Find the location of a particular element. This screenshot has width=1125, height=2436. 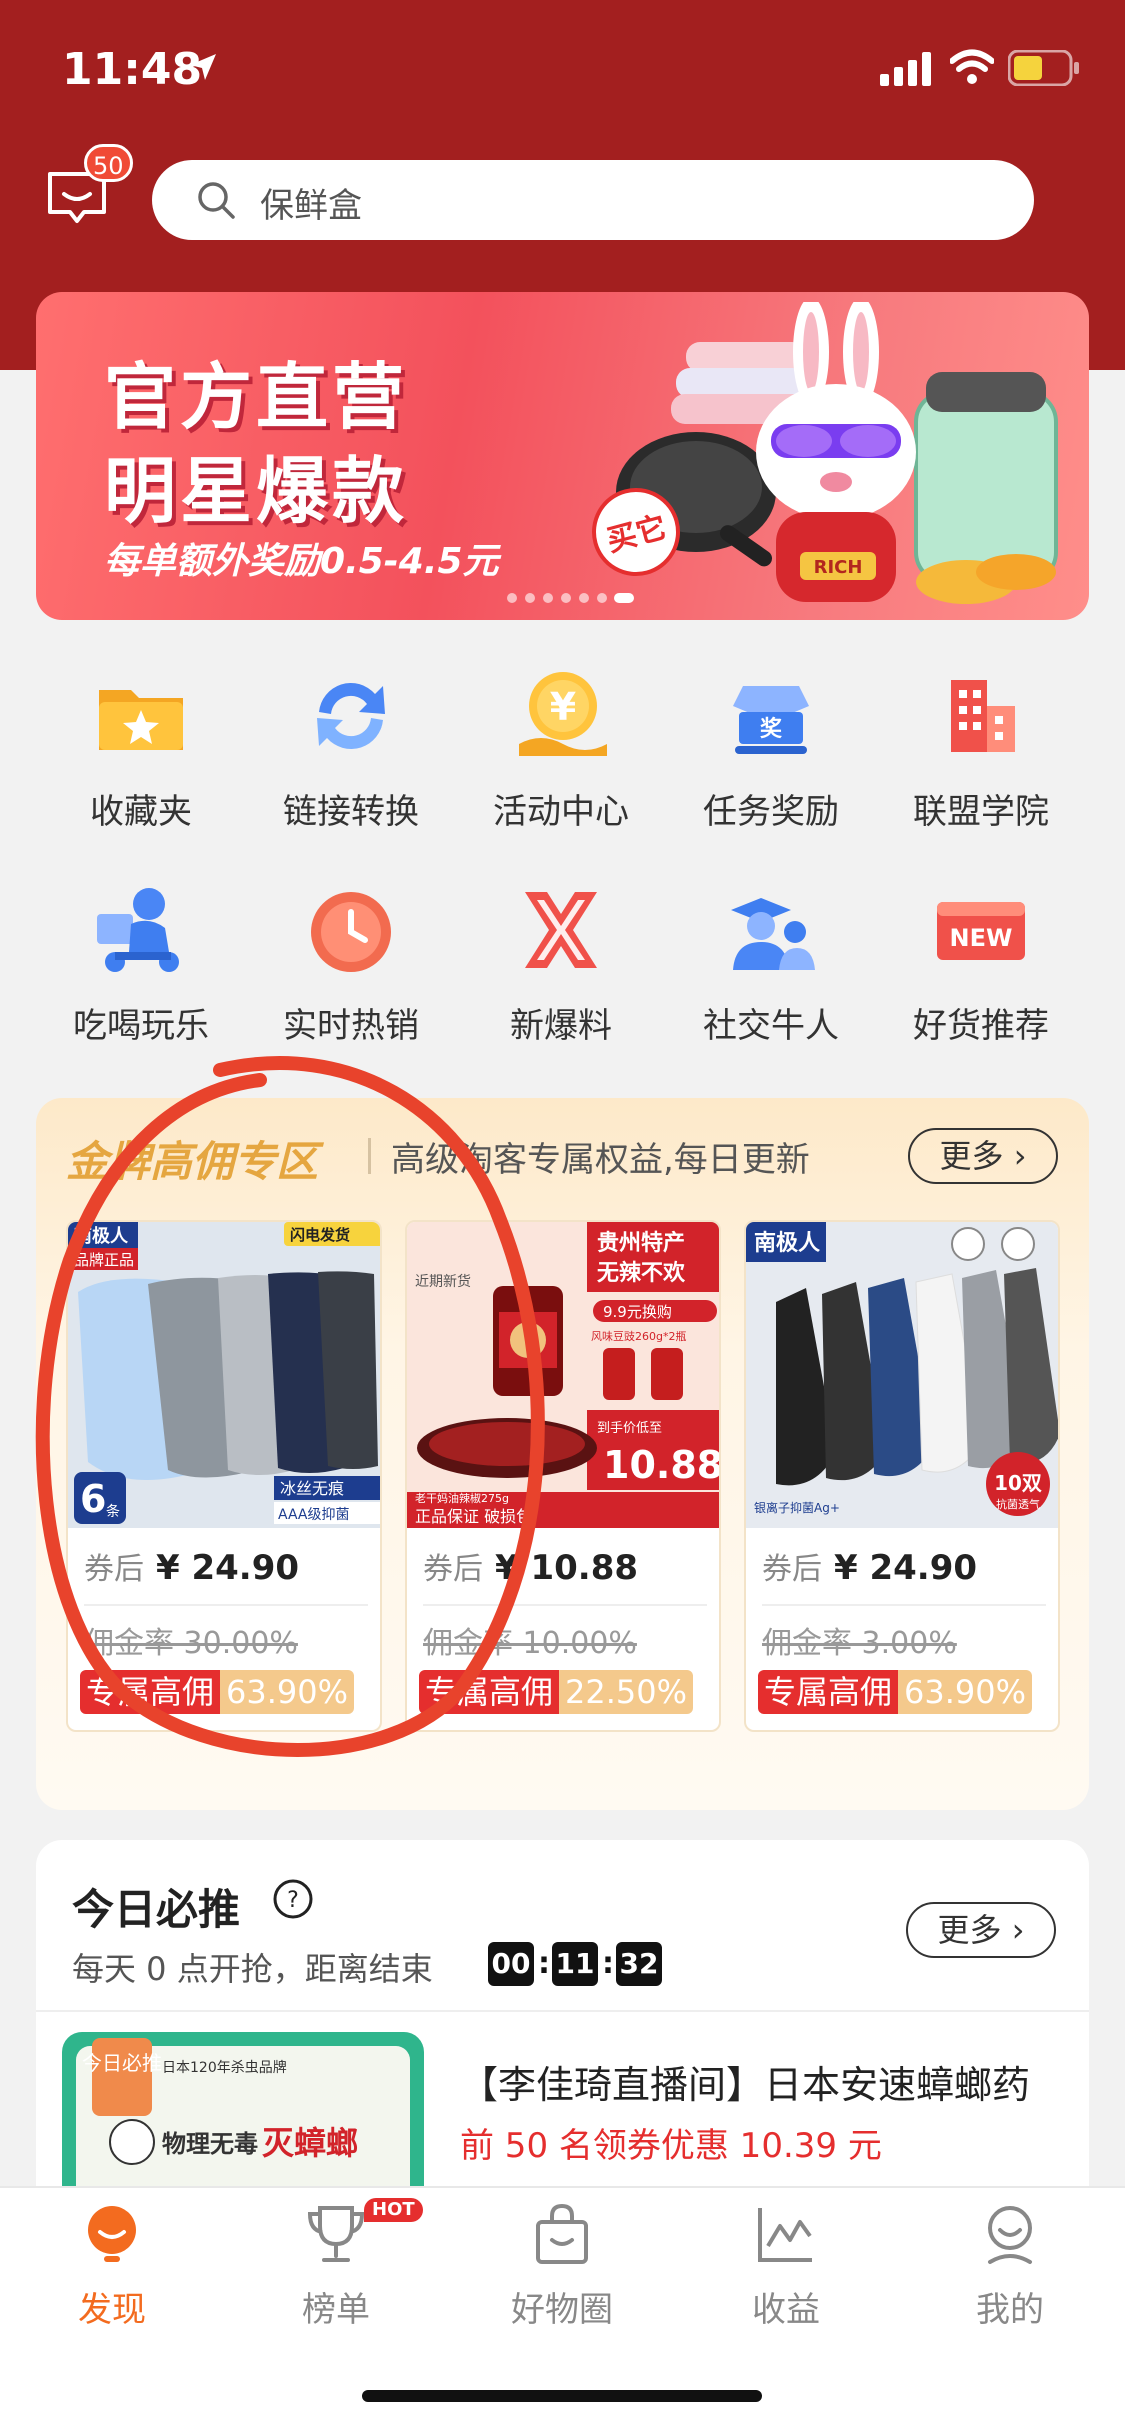

convert-arrows-icon is located at coordinates (351, 716).